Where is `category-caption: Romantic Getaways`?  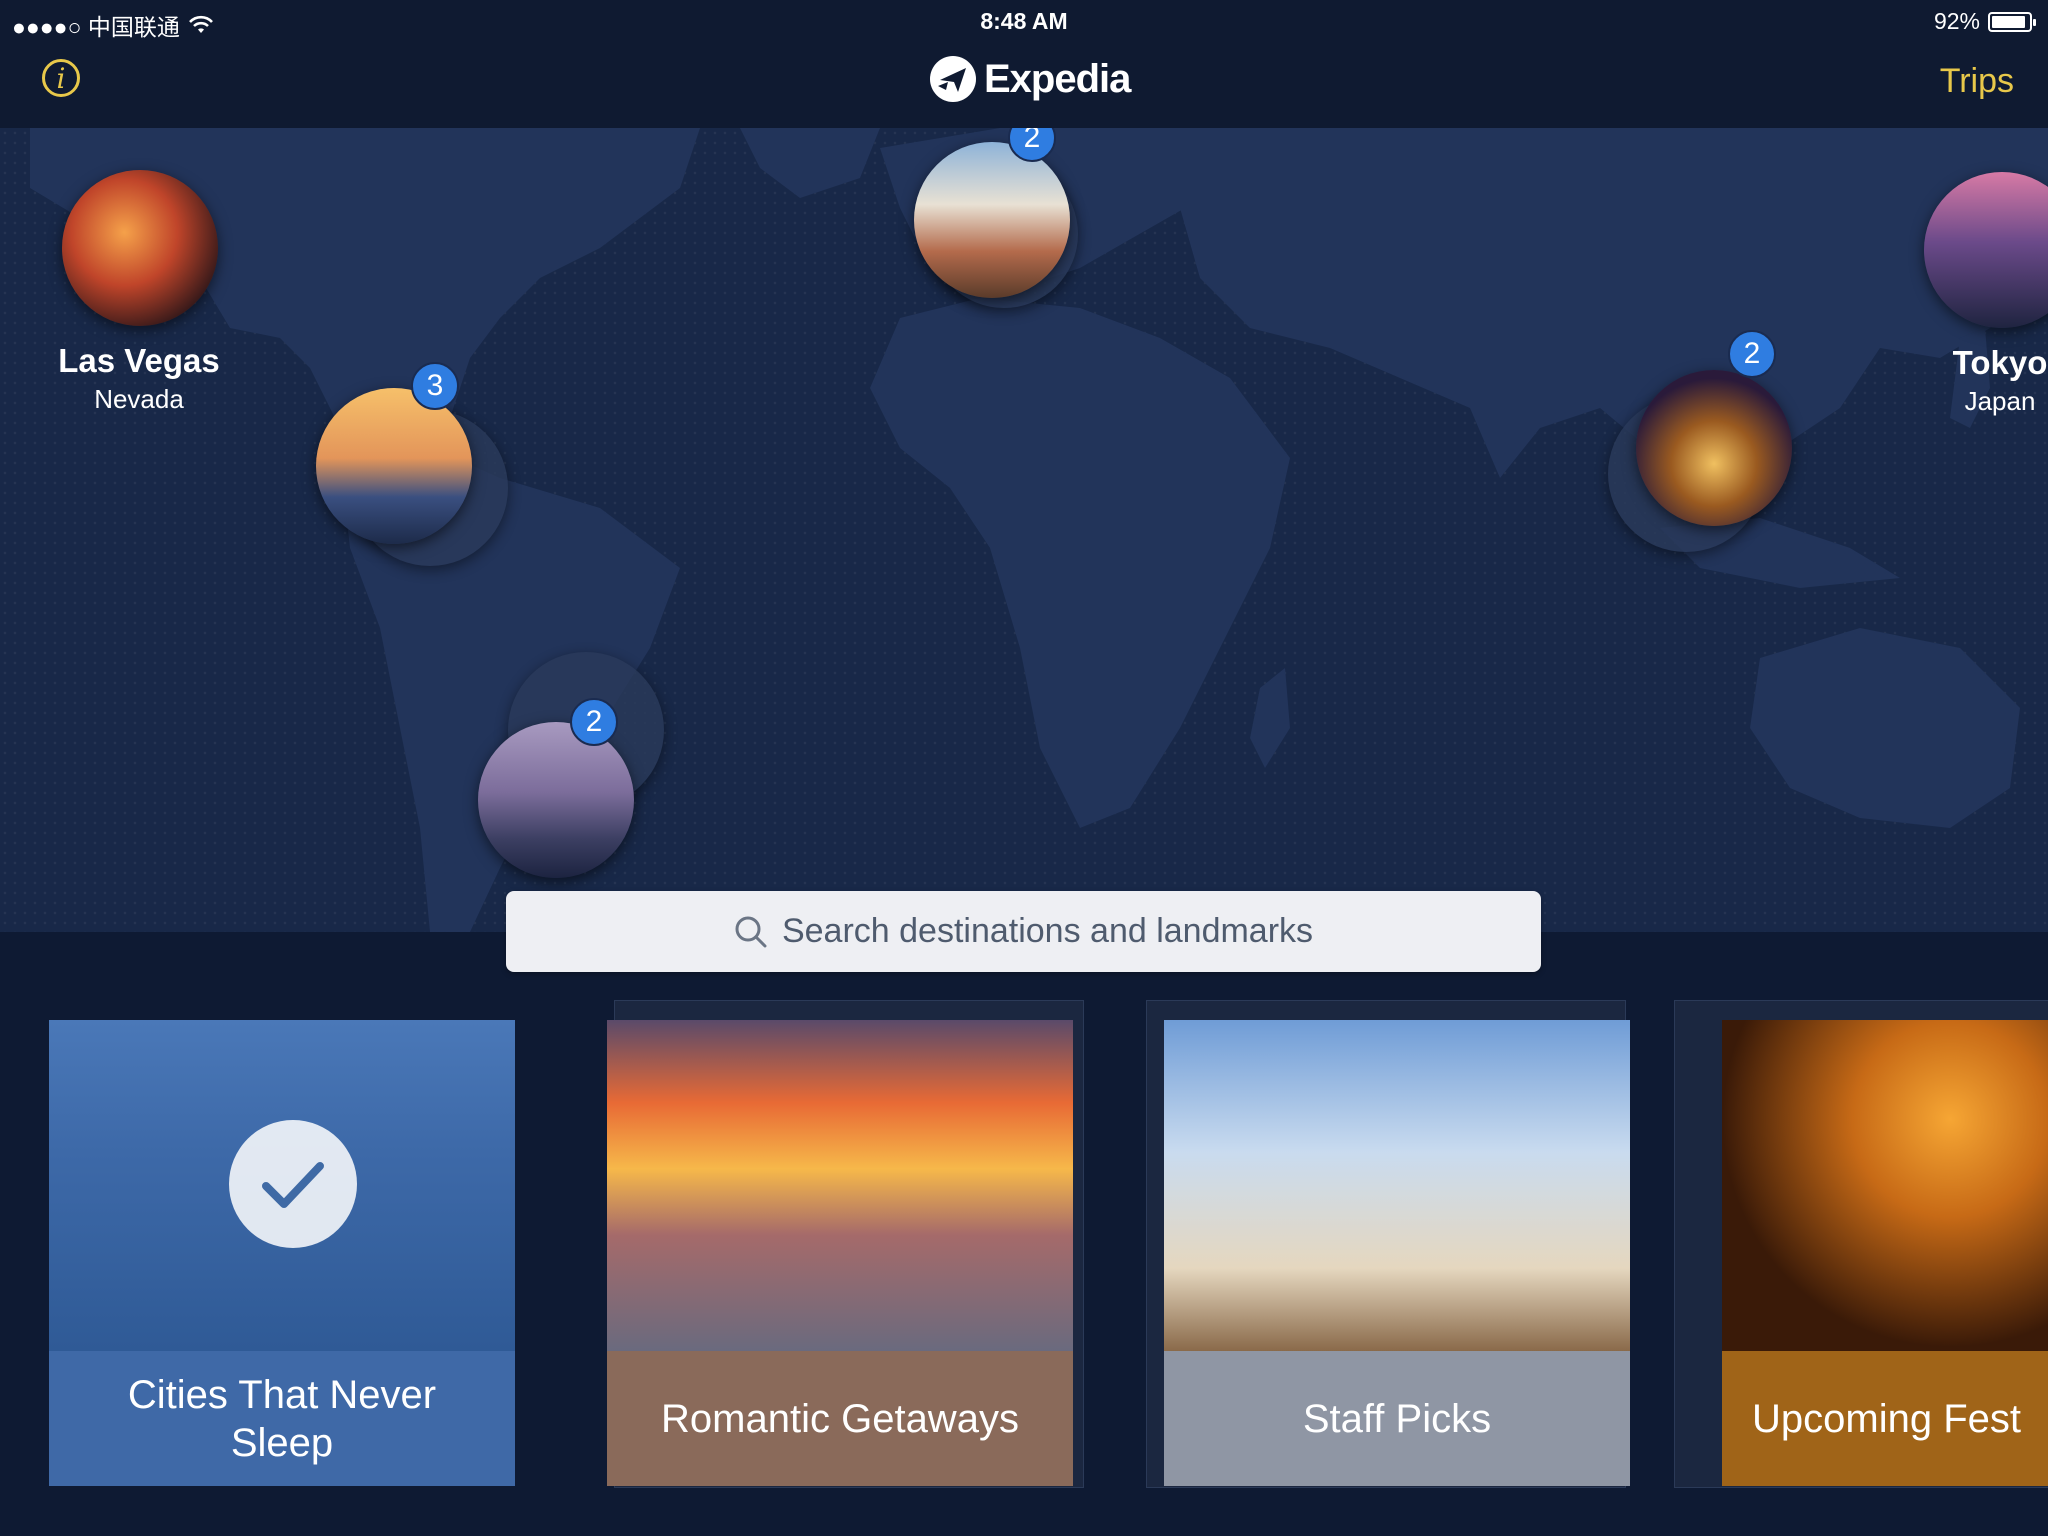 category-caption: Romantic Getaways is located at coordinates (840, 1418).